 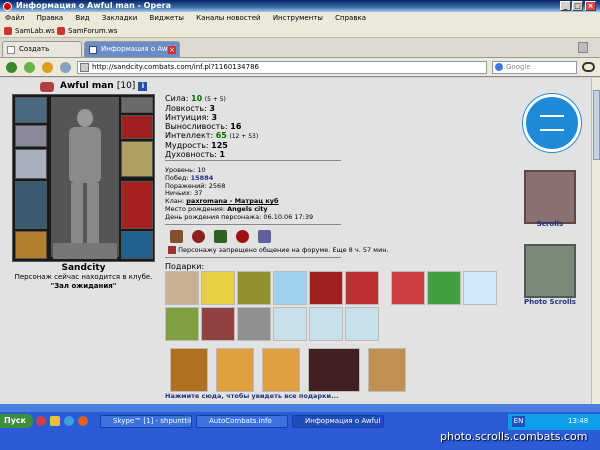 What do you see at coordinates (203, 126) in the screenshot?
I see `stat-endurance: Выносливость: 16` at bounding box center [203, 126].